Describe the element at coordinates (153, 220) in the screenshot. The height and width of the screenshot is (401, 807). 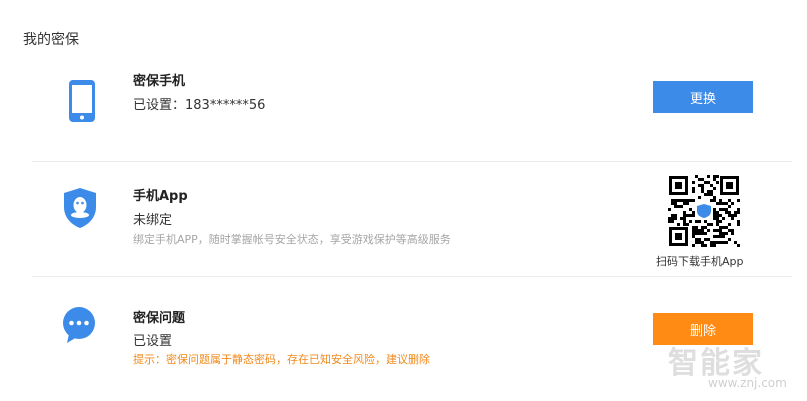
I see `app-status: 未绑定` at that location.